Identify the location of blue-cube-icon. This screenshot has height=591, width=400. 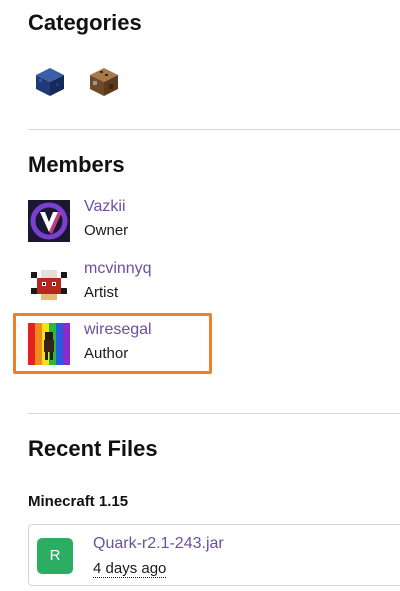
(50, 82).